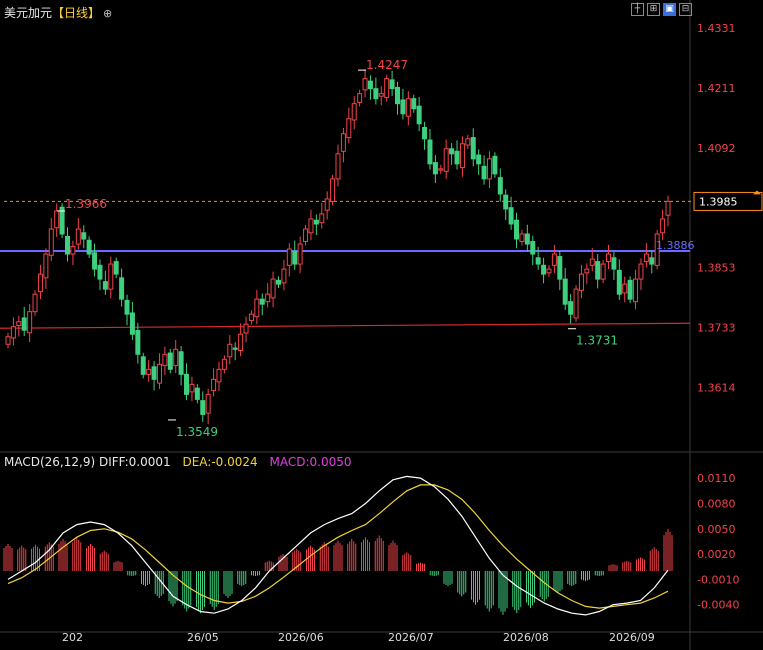 The height and width of the screenshot is (650, 763). I want to click on y-tick-label: 1.3733, so click(716, 328).